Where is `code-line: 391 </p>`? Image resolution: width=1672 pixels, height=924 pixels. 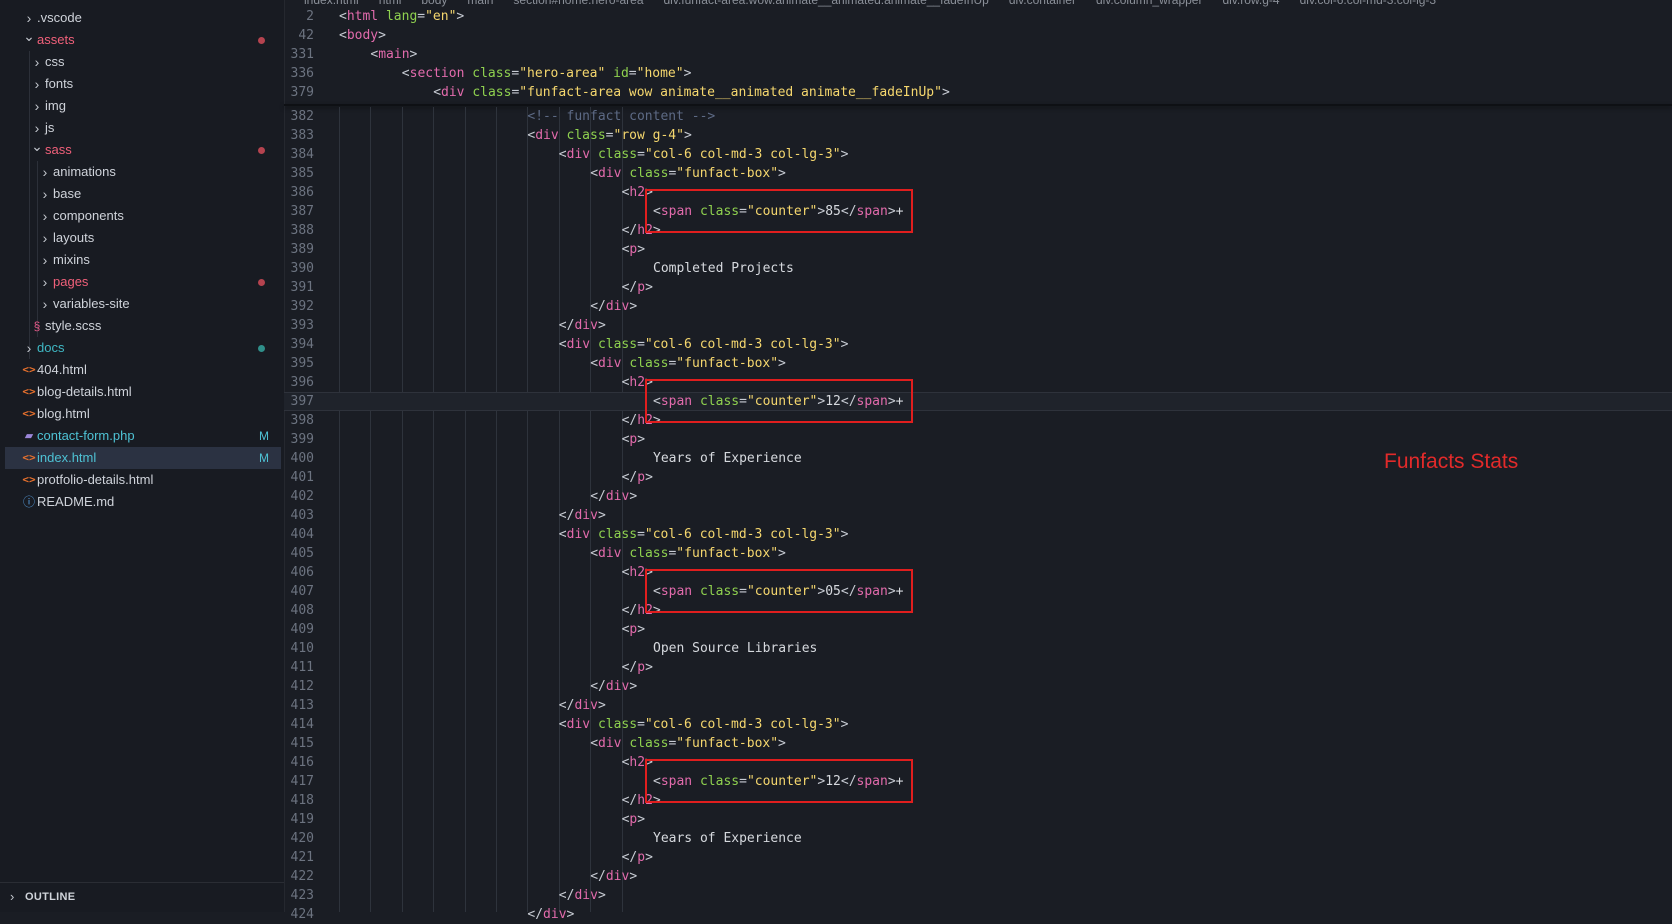
code-line: 391 </p> is located at coordinates (978, 287).